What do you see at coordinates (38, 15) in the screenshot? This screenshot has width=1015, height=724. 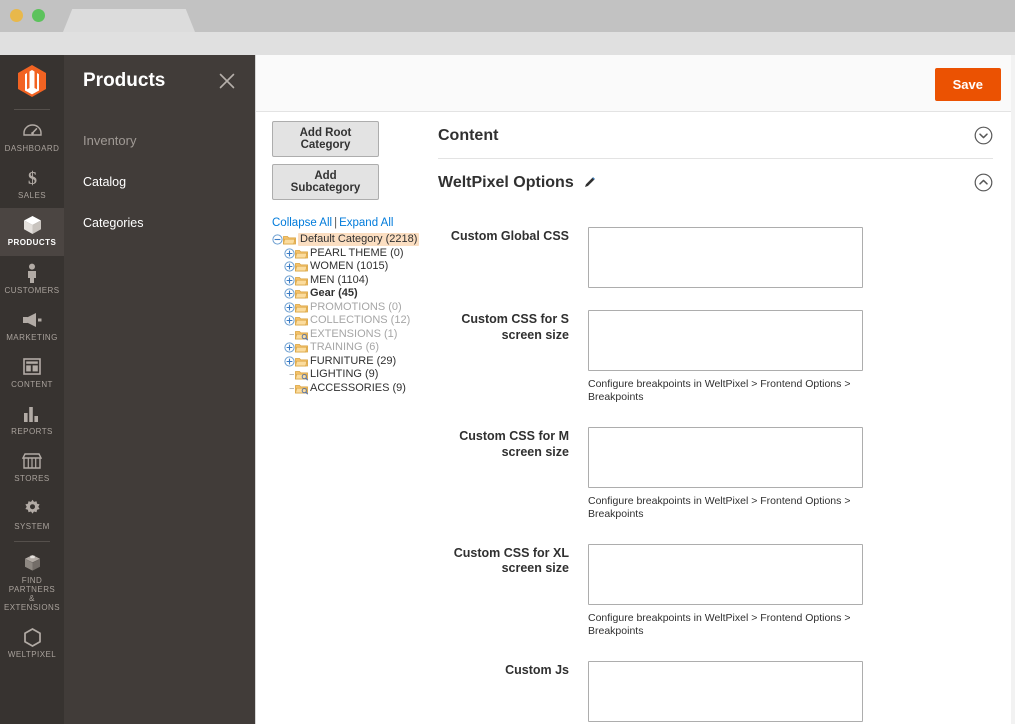 I see `maximize-button` at bounding box center [38, 15].